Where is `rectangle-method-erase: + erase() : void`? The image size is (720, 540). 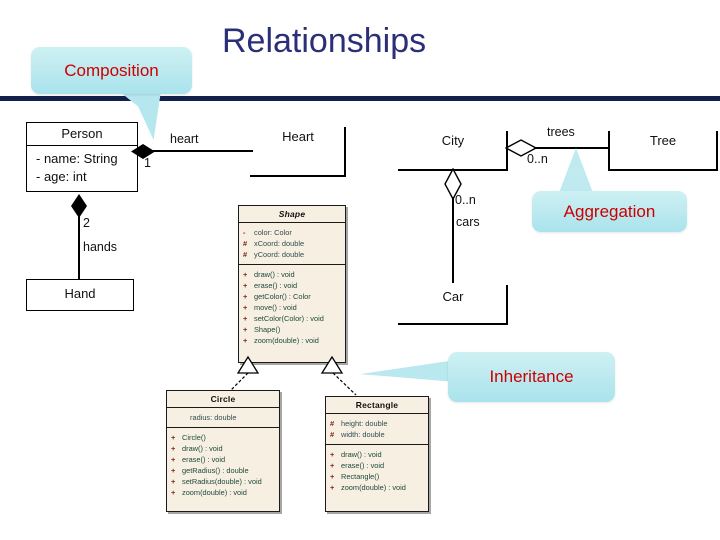
rectangle-method-erase: + erase() : void is located at coordinates (378, 465).